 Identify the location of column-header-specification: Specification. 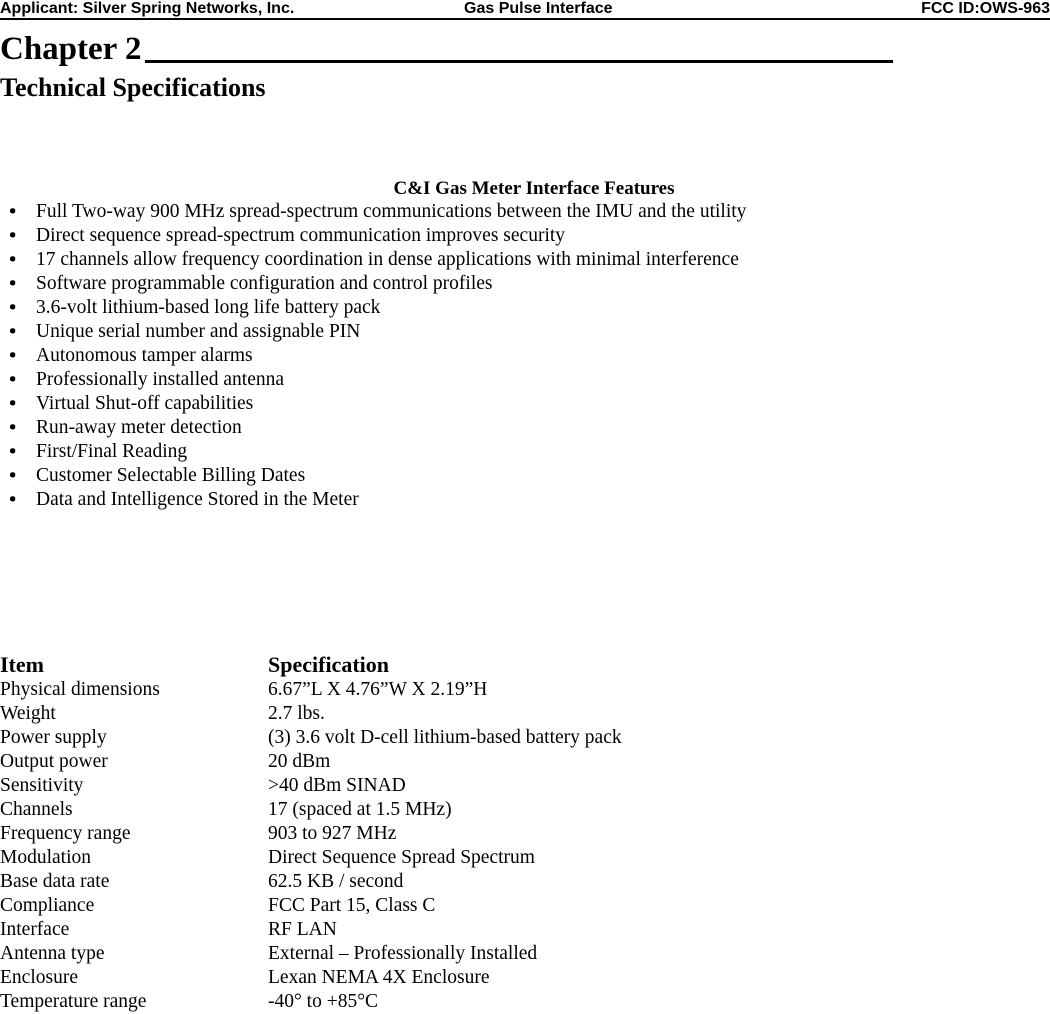
(328, 664).